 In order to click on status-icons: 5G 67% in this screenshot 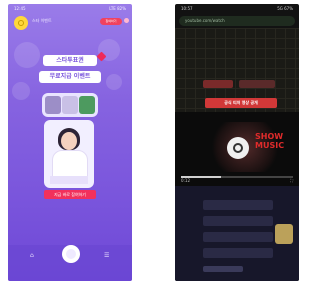, I will do `click(285, 8)`.